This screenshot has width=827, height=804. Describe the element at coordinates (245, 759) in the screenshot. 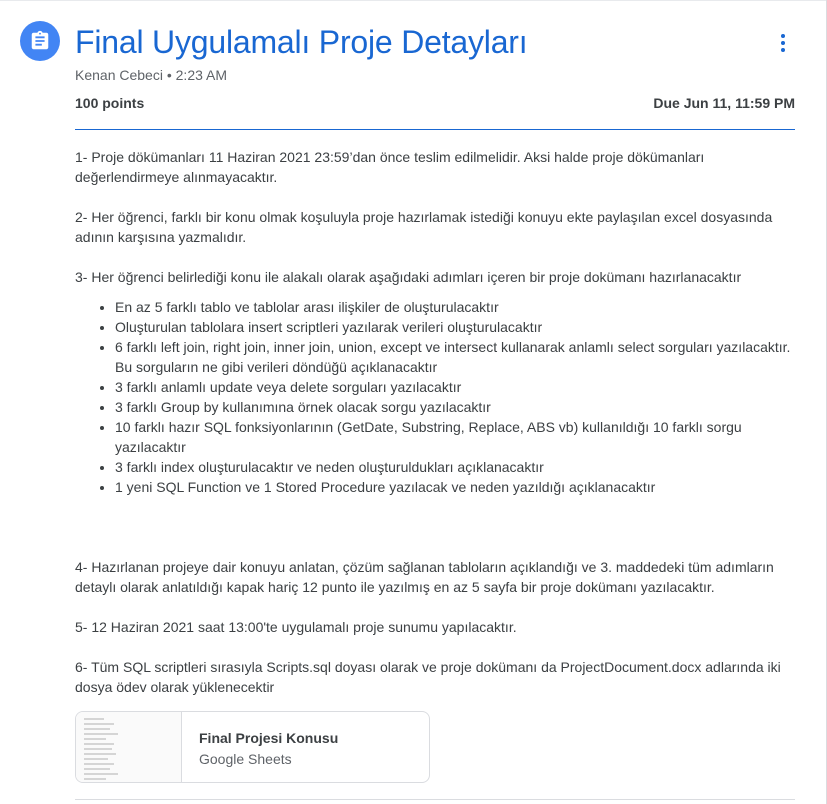

I see `attachment-type: Google Sheets` at that location.